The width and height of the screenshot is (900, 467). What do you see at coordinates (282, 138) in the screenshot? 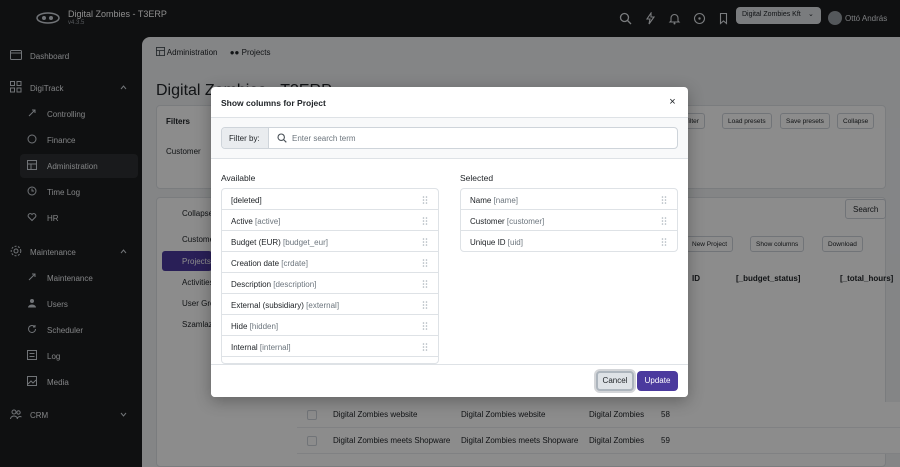
I see `search-icon` at bounding box center [282, 138].